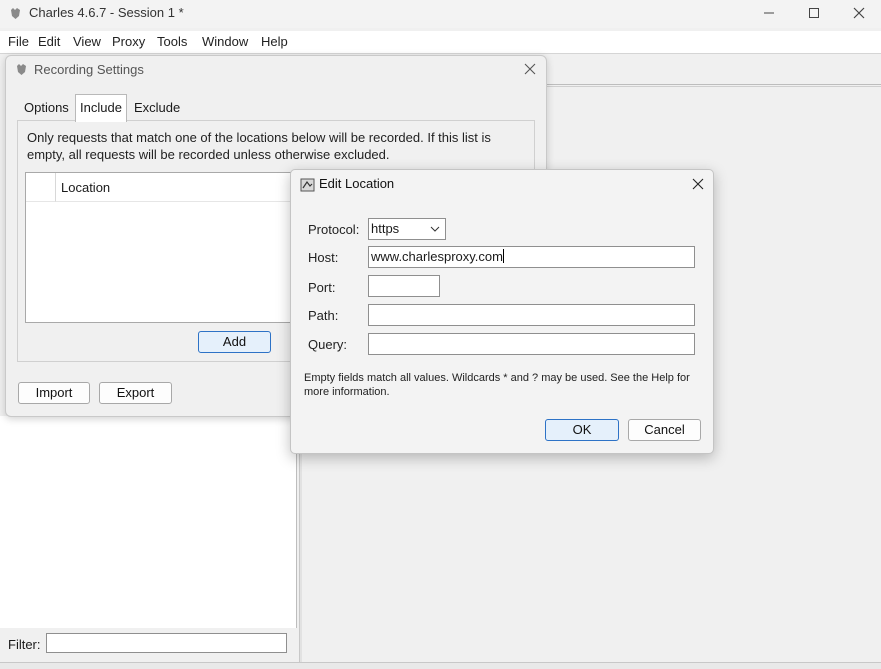 Image resolution: width=881 pixels, height=669 pixels. What do you see at coordinates (172, 41) in the screenshot?
I see `menu-tools: Tools` at bounding box center [172, 41].